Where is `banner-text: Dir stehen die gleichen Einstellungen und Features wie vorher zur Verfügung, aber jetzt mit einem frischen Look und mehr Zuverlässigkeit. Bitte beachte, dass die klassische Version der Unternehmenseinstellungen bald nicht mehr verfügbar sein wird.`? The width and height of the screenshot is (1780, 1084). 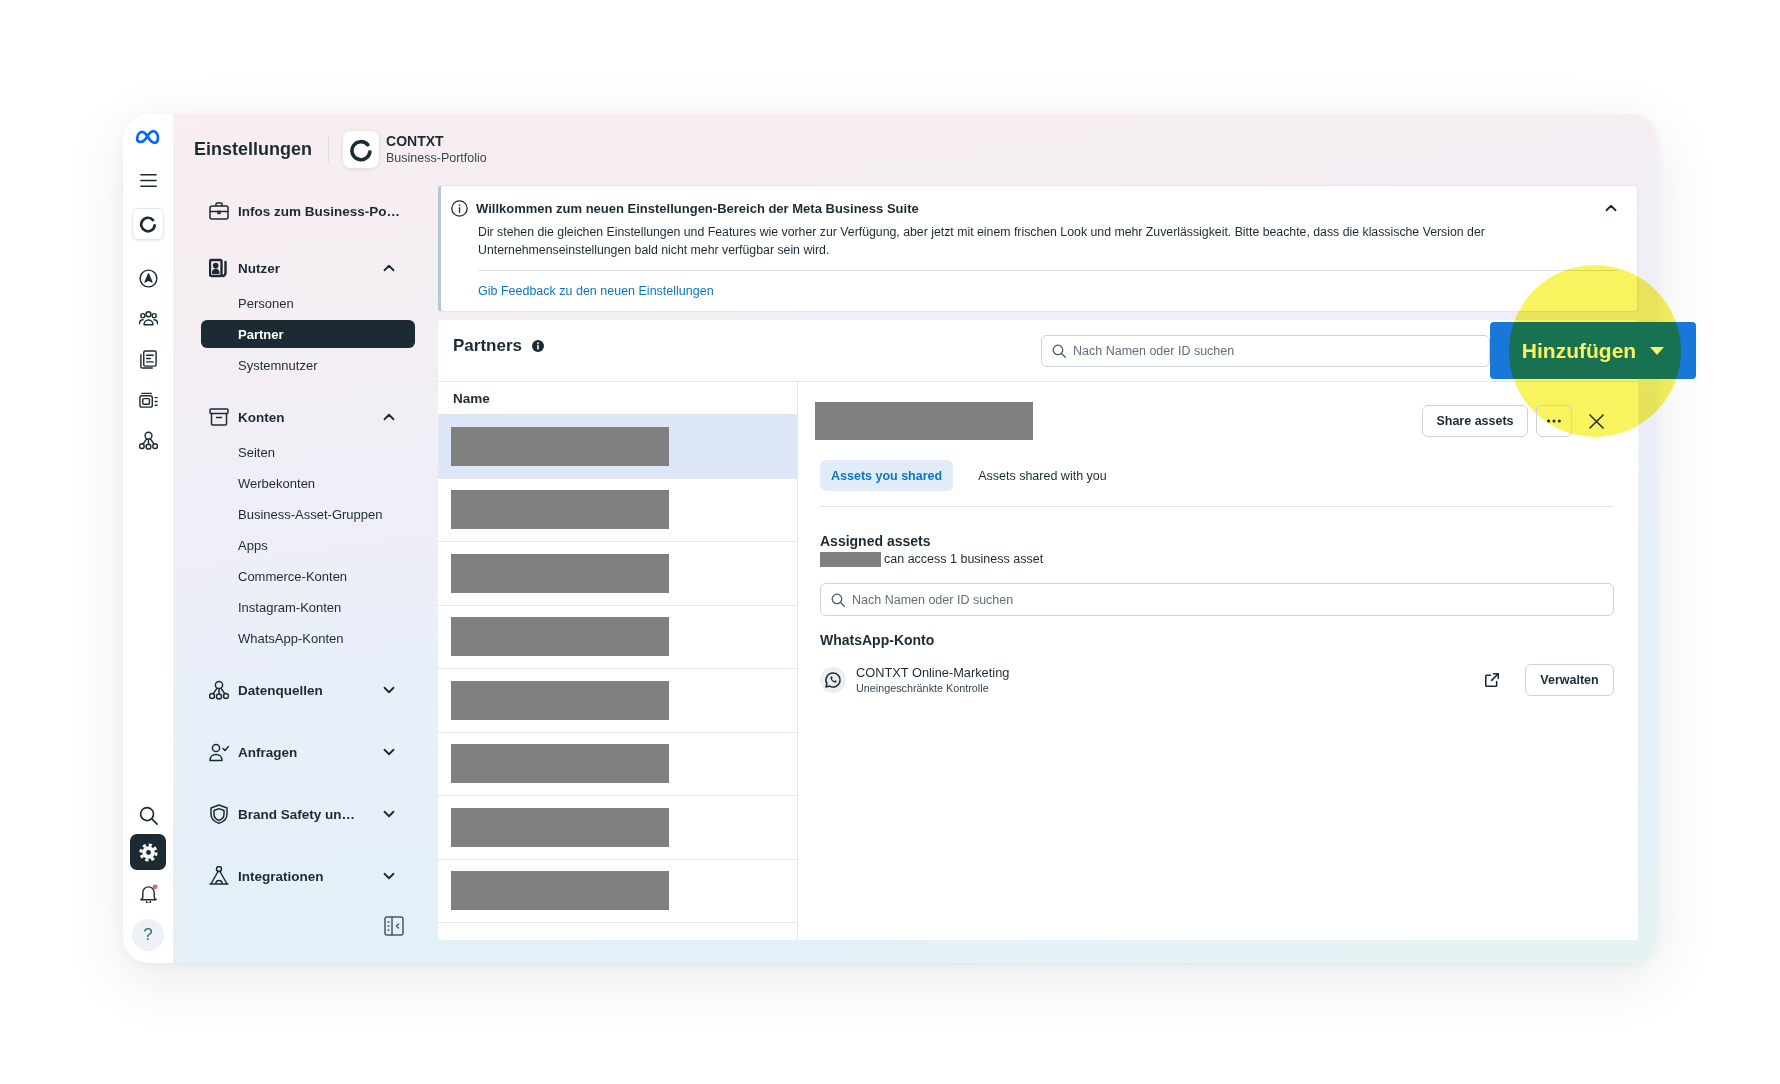 banner-text: Dir stehen die gleichen Einstellungen und Features wie vorher zur Verfügung, aber jetzt mit einem frischen Look und mehr Zuverlässigkeit. Bitte beachte, dass die klassische Version der Unternehmenseinstellungen bald nicht mehr verfügbar sein wird. is located at coordinates (982, 241).